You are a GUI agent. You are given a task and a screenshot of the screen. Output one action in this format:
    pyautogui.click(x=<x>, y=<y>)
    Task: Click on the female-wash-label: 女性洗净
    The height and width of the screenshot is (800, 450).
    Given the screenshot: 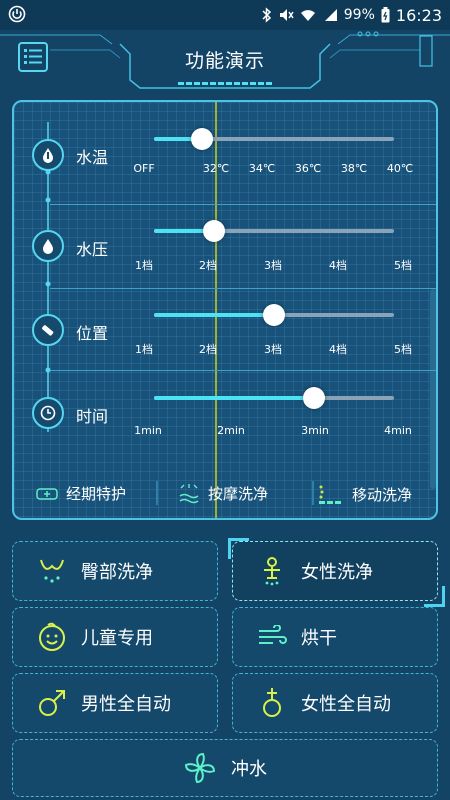 What is the action you would take?
    pyautogui.click(x=337, y=572)
    